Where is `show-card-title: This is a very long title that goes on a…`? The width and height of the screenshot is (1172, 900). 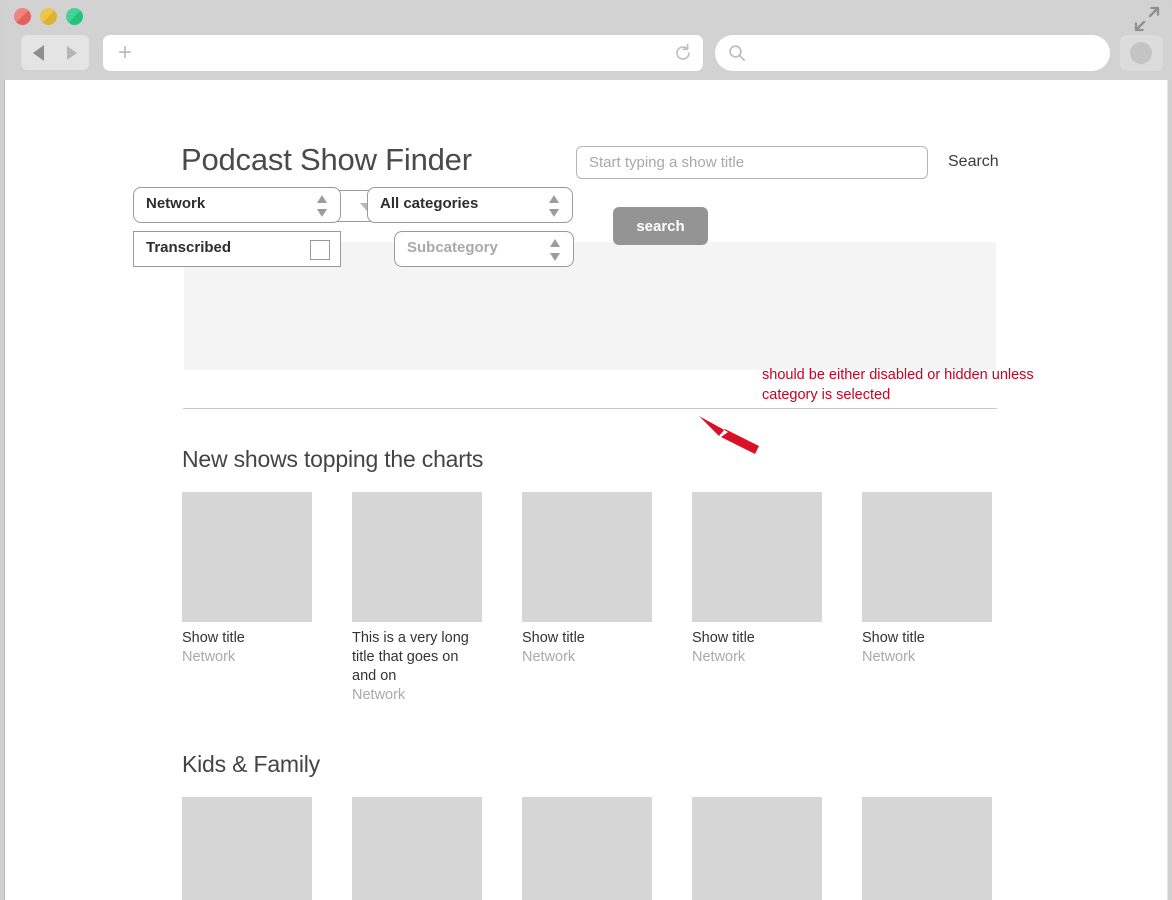
show-card-title: This is a very long title that goes on a… is located at coordinates (410, 657).